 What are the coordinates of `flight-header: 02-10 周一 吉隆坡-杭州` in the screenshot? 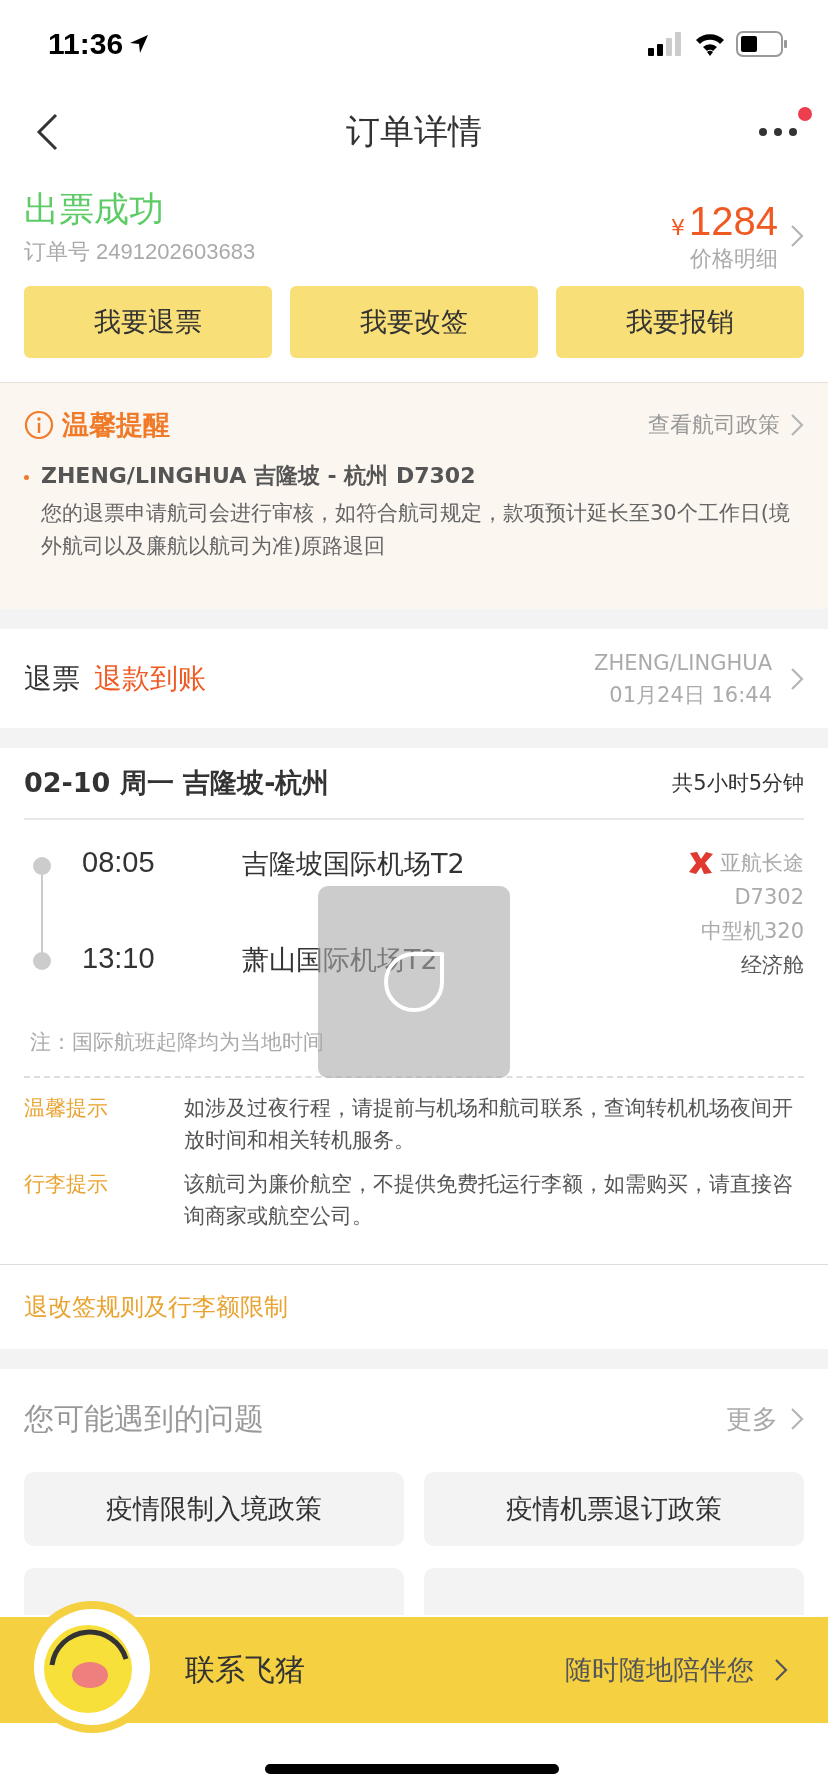 It's located at (177, 783).